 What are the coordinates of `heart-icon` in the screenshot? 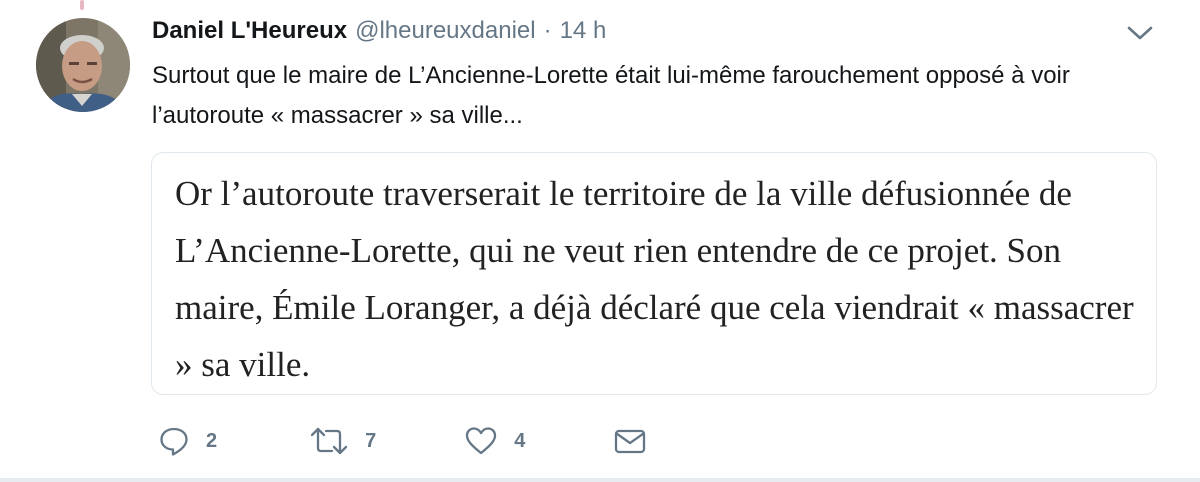 It's located at (481, 441).